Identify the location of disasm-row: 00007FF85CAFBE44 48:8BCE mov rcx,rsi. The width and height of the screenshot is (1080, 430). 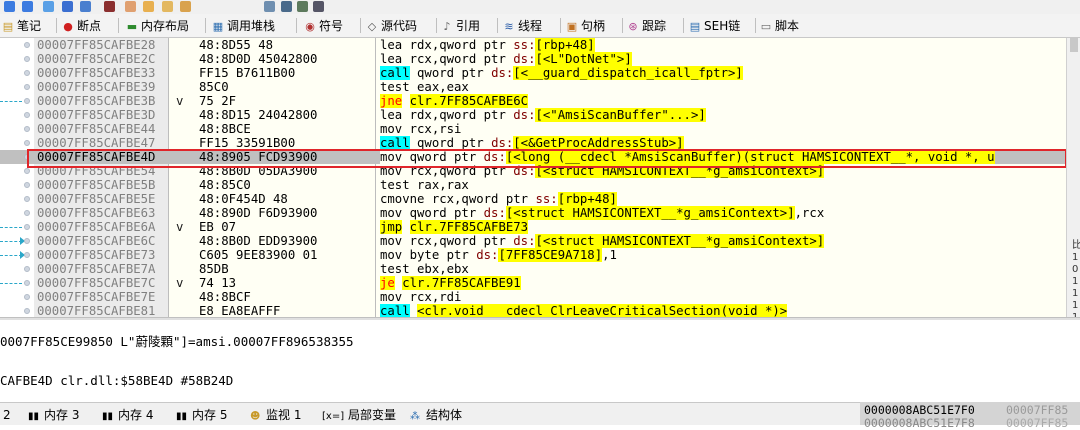
(533, 129).